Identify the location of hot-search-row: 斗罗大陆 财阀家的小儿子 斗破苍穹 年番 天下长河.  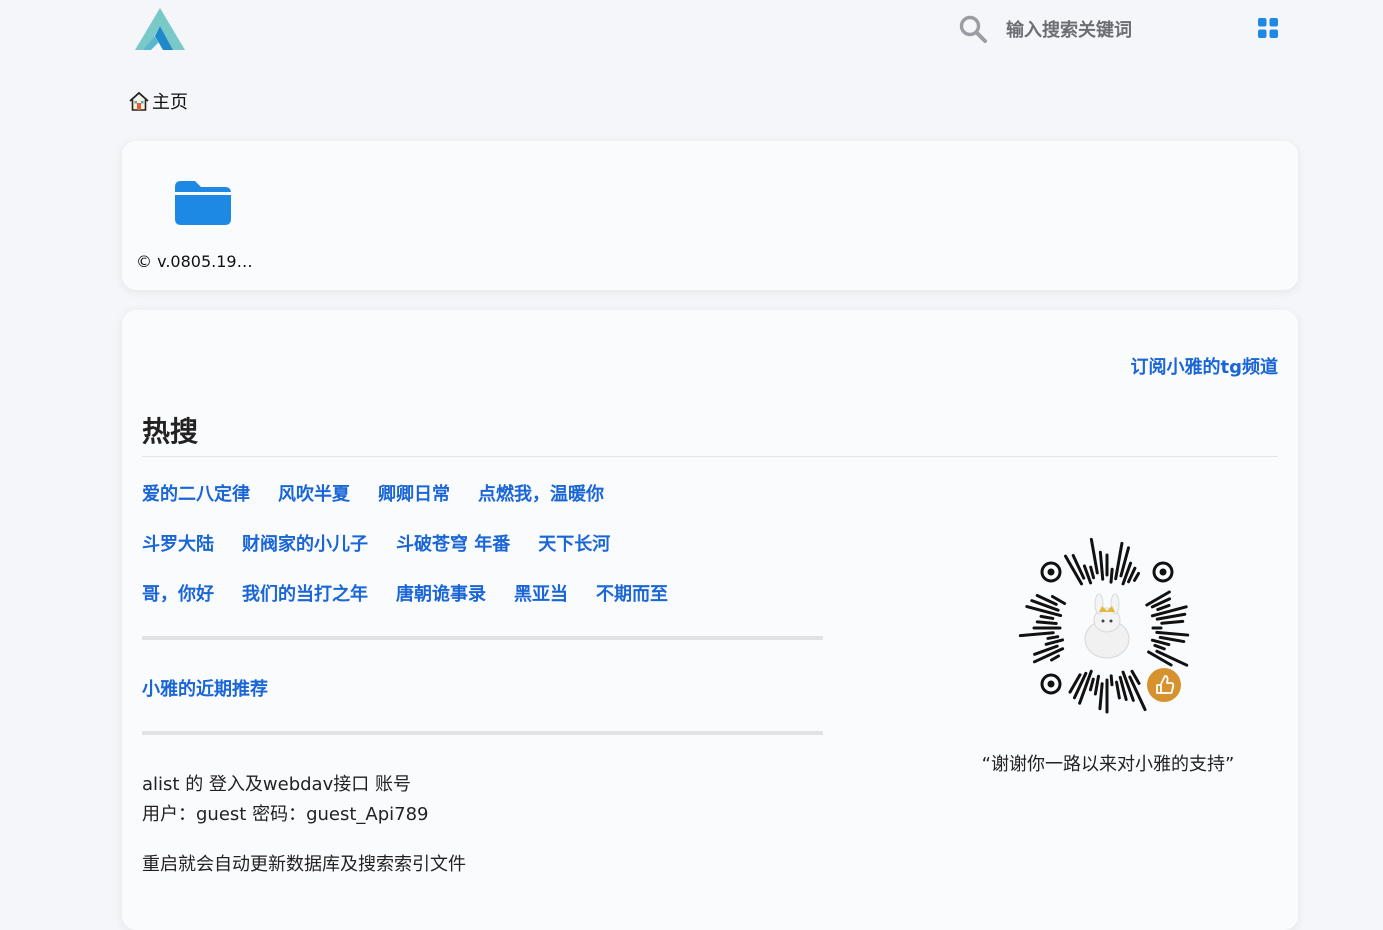
(390, 543).